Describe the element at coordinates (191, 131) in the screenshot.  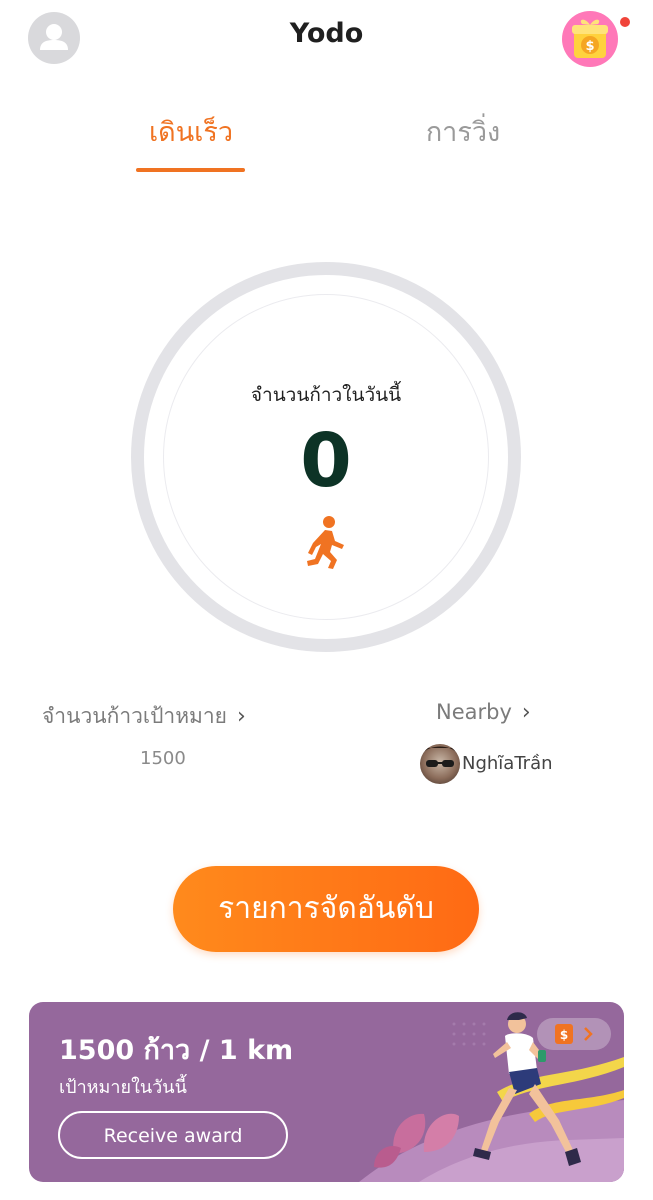
I see `tab-walking: เดินเร็ว` at that location.